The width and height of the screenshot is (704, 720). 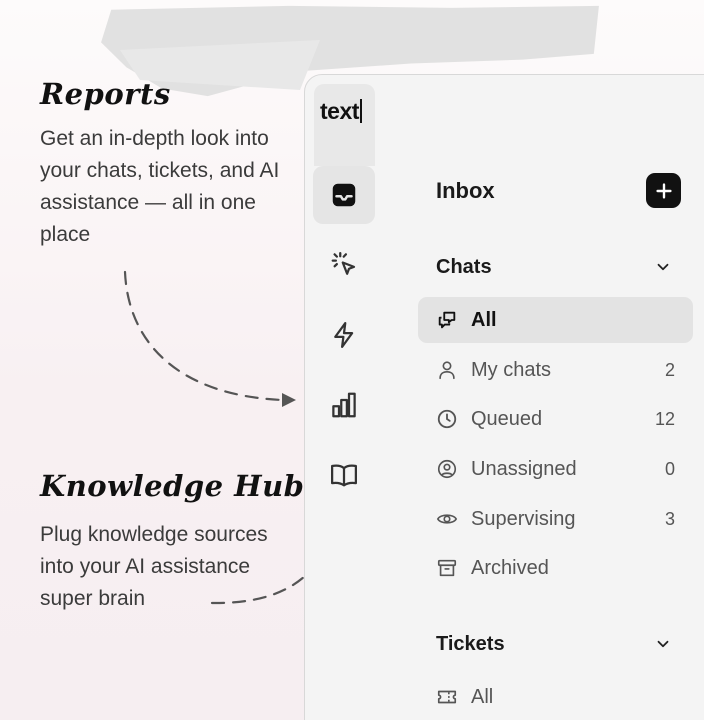 I want to click on nav-item-supervising: Supervising 3, so click(x=555, y=519).